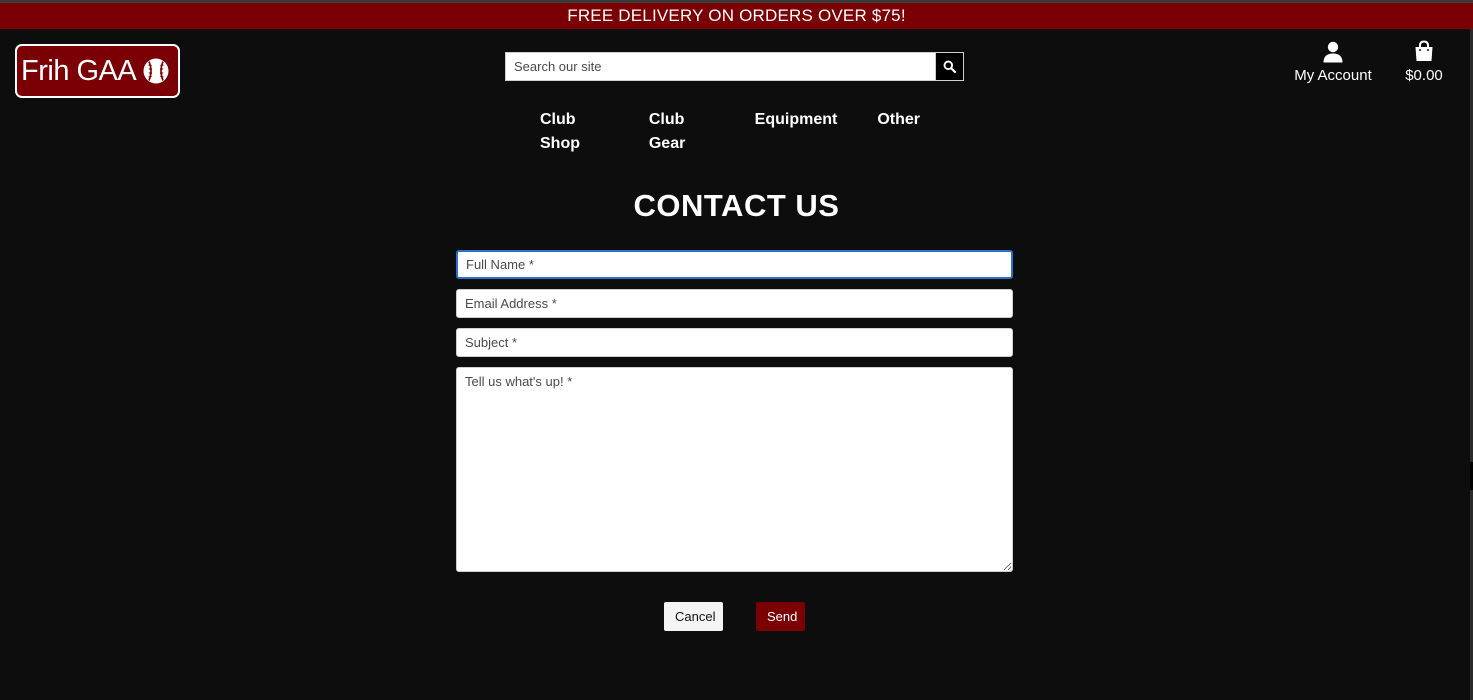 This screenshot has height=700, width=1473. What do you see at coordinates (682, 130) in the screenshot?
I see `nav-item-club-gear: Club Gear` at bounding box center [682, 130].